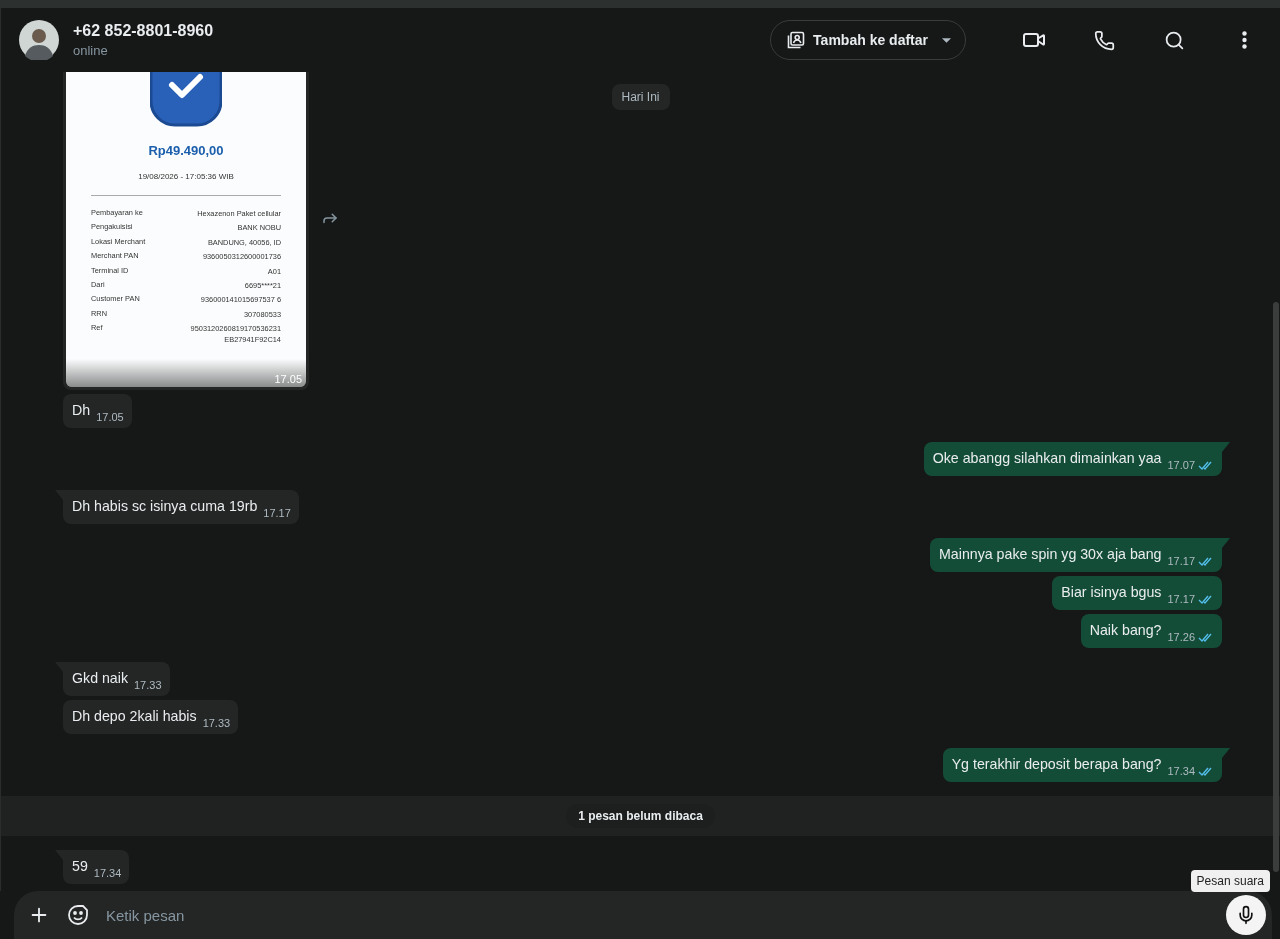 This screenshot has width=1280, height=939. Describe the element at coordinates (165, 506) in the screenshot. I see `message-text: Dh habis sc isinya cuma 19rb` at that location.